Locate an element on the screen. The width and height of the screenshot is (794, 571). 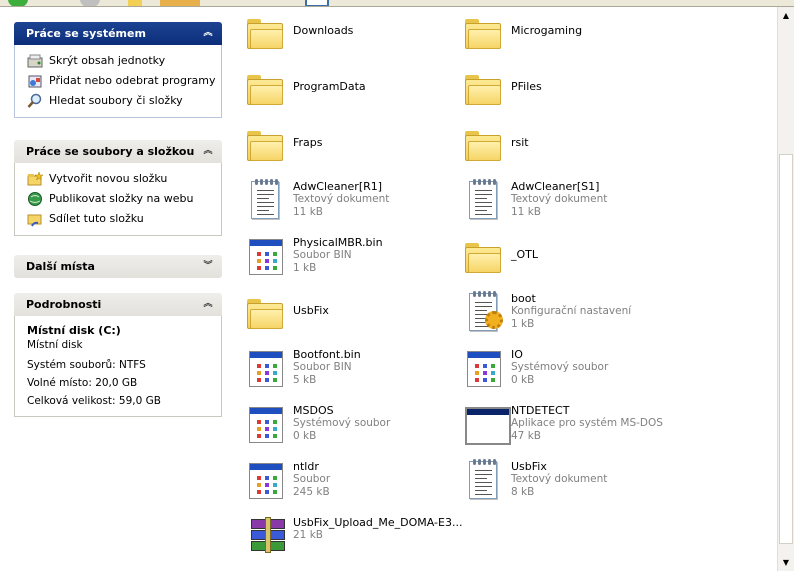
file-item: UsbFix_Upload_Me_DOMA-E3... 21 kB is located at coordinates (353, 539).